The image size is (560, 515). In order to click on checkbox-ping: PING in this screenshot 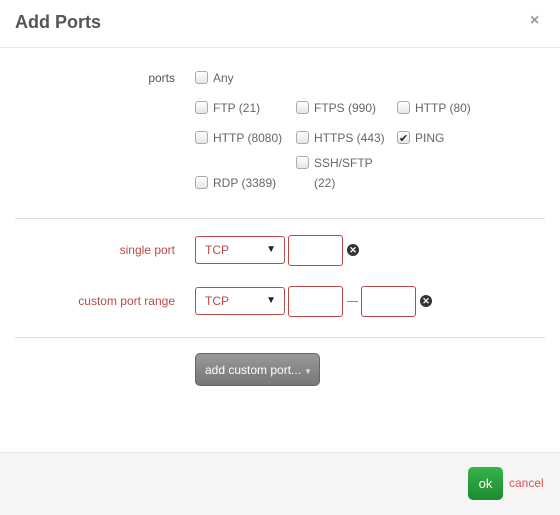, I will do `click(421, 138)`.